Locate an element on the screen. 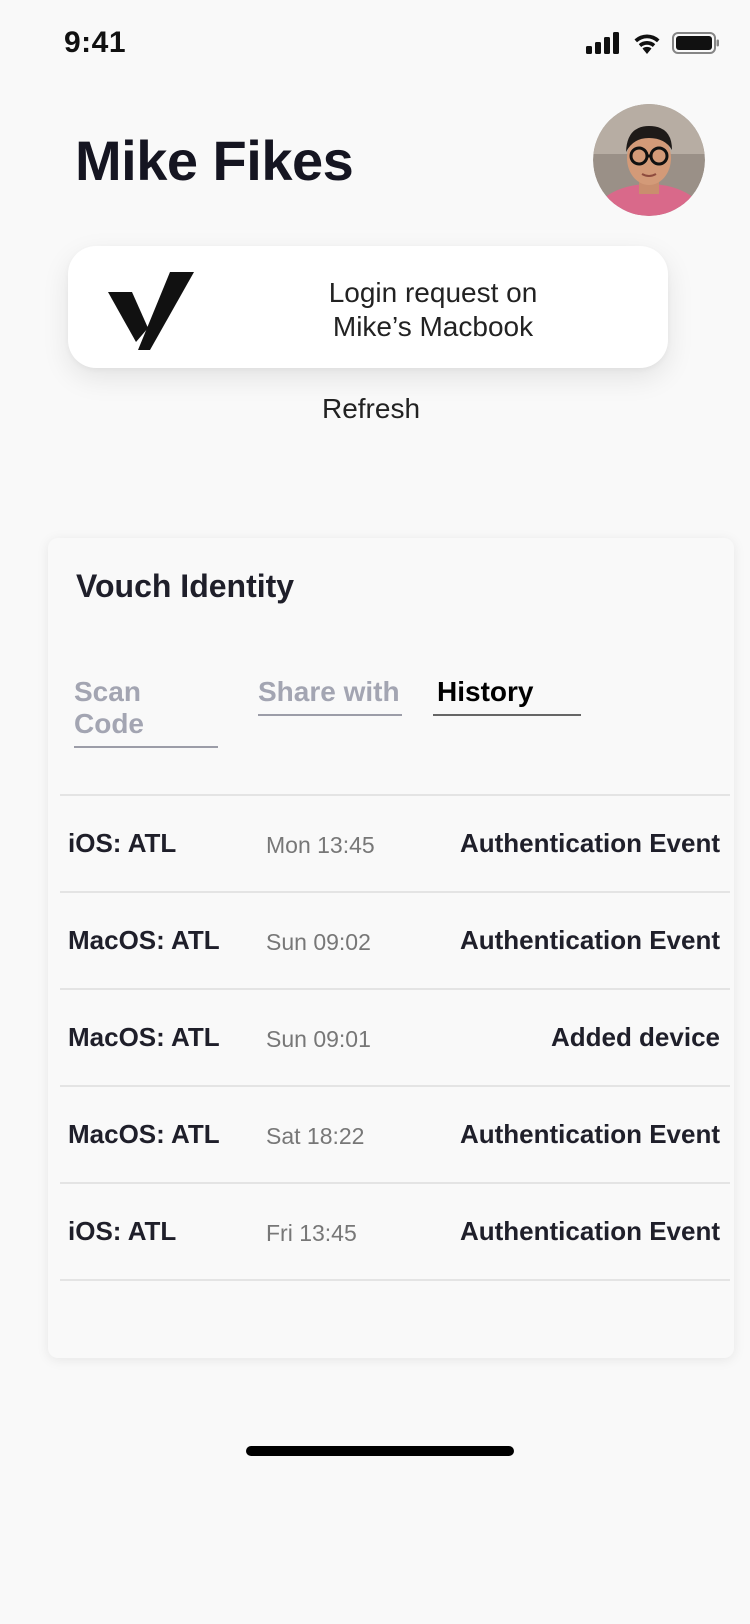 The width and height of the screenshot is (750, 1624). wifi-icon is located at coordinates (647, 45).